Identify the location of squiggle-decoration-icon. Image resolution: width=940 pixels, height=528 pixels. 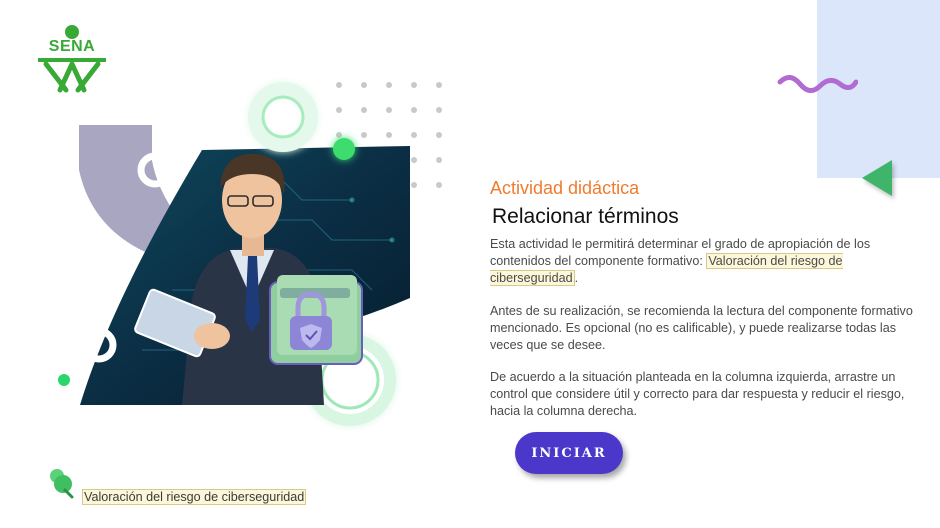
(817, 84).